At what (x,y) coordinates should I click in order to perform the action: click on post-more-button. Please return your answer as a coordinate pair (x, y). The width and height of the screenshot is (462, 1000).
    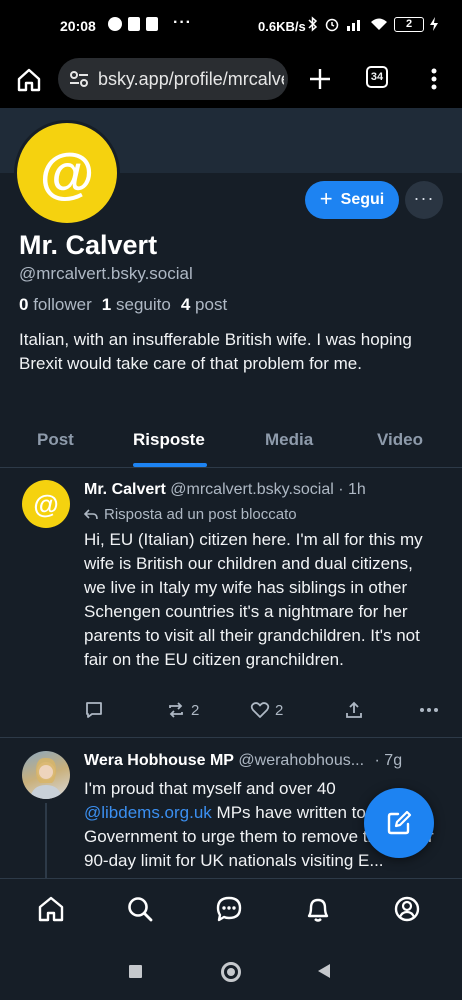
    Looking at the image, I should click on (429, 710).